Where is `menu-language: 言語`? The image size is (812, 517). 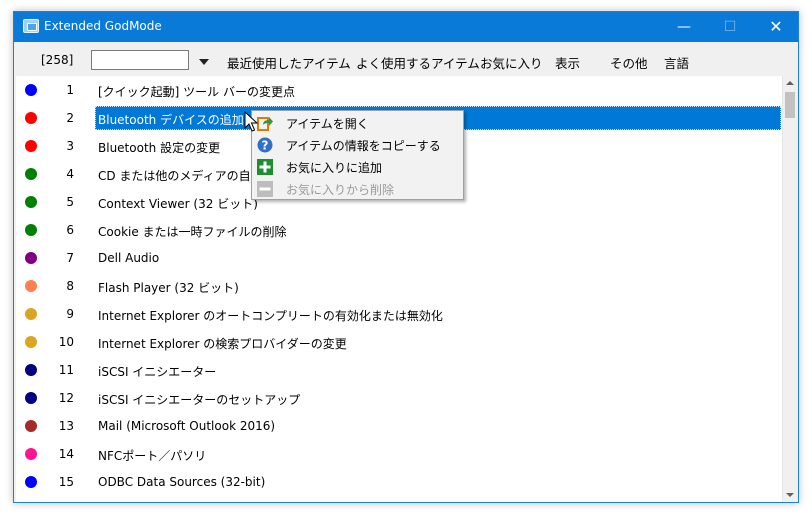 menu-language: 言語 is located at coordinates (676, 62).